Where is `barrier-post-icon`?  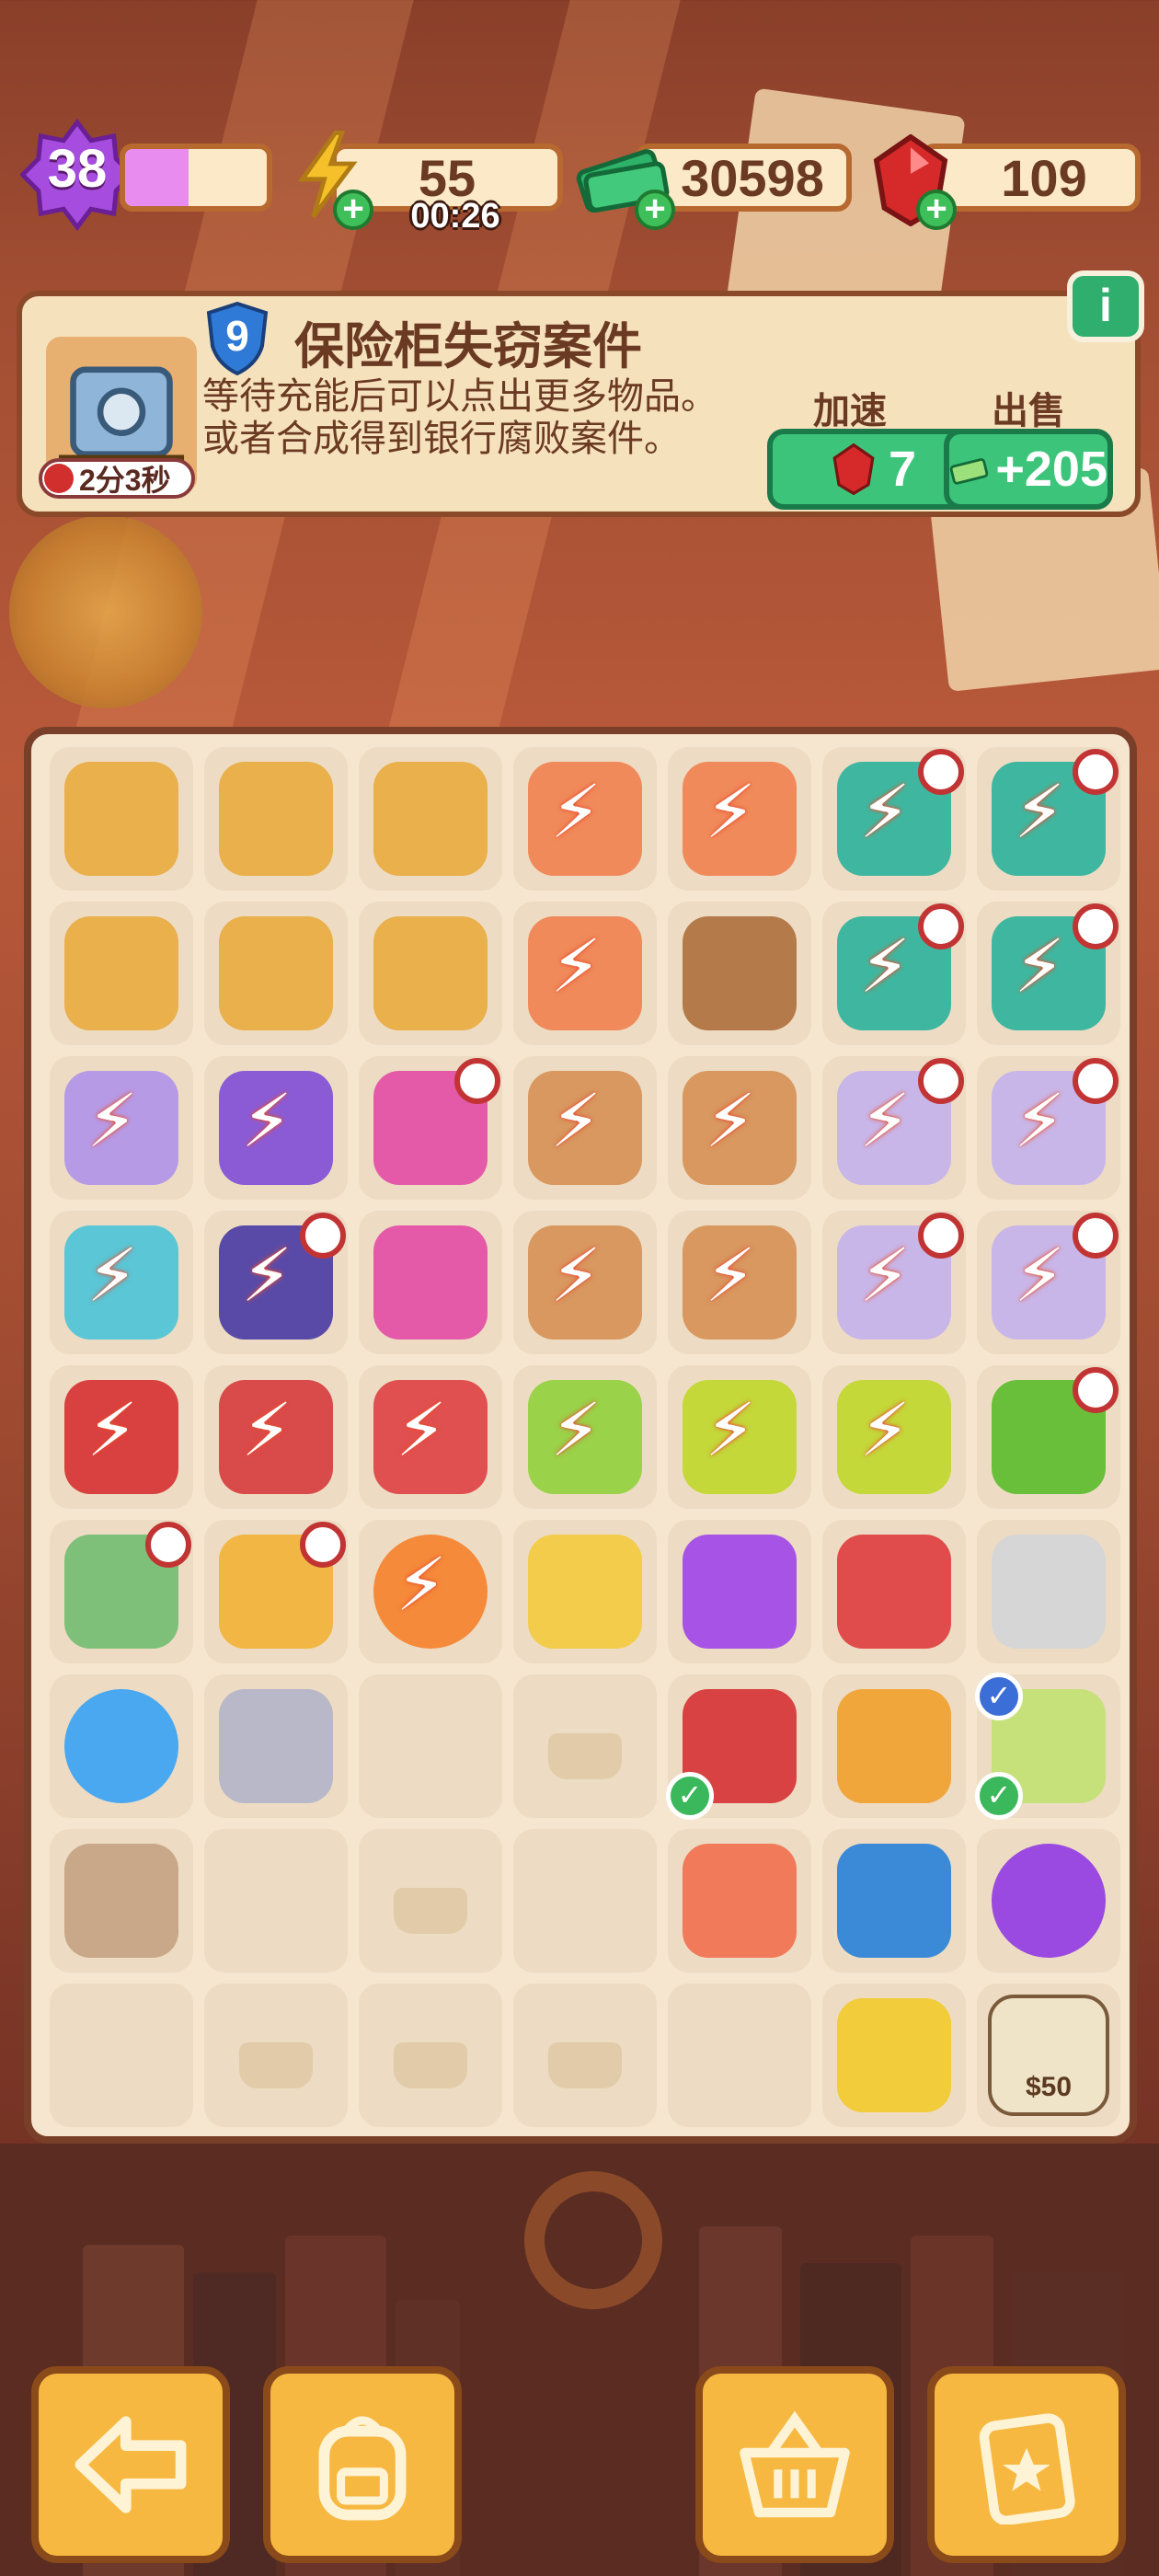
barrier-post-icon is located at coordinates (585, 1591).